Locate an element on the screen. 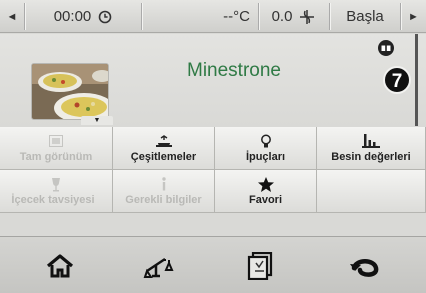  variations-label: Çeşitlemeler is located at coordinates (163, 157).